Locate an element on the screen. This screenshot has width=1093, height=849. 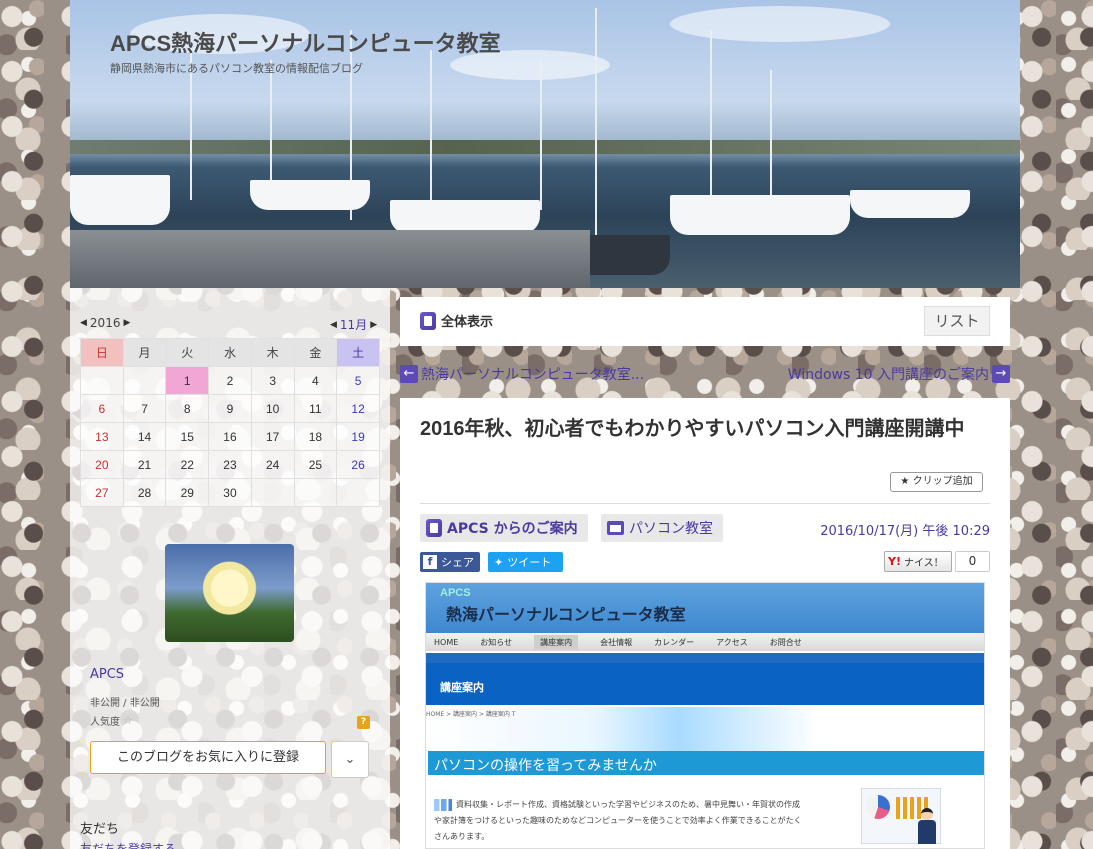
calendar-day: 8 is located at coordinates (187, 408).